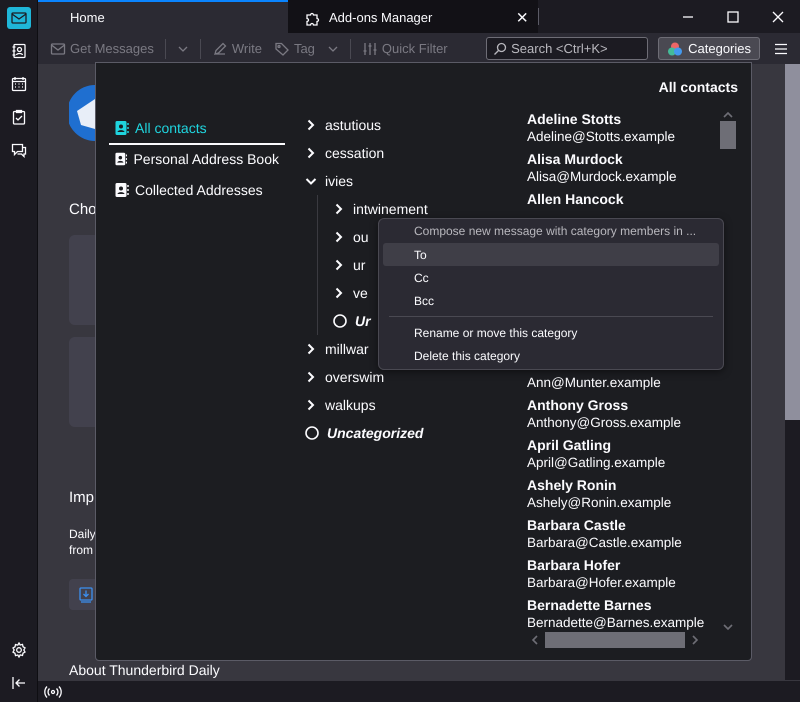  What do you see at coordinates (616, 622) in the screenshot?
I see `contact-email: Bernadette@Barnes.example` at bounding box center [616, 622].